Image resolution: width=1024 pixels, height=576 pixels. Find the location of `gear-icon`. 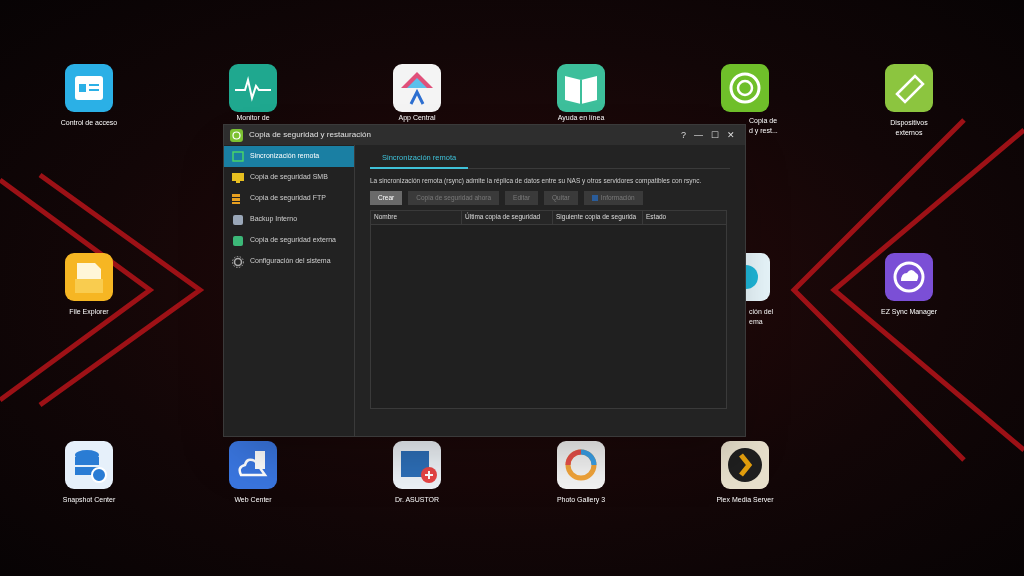

gear-icon is located at coordinates (238, 261).